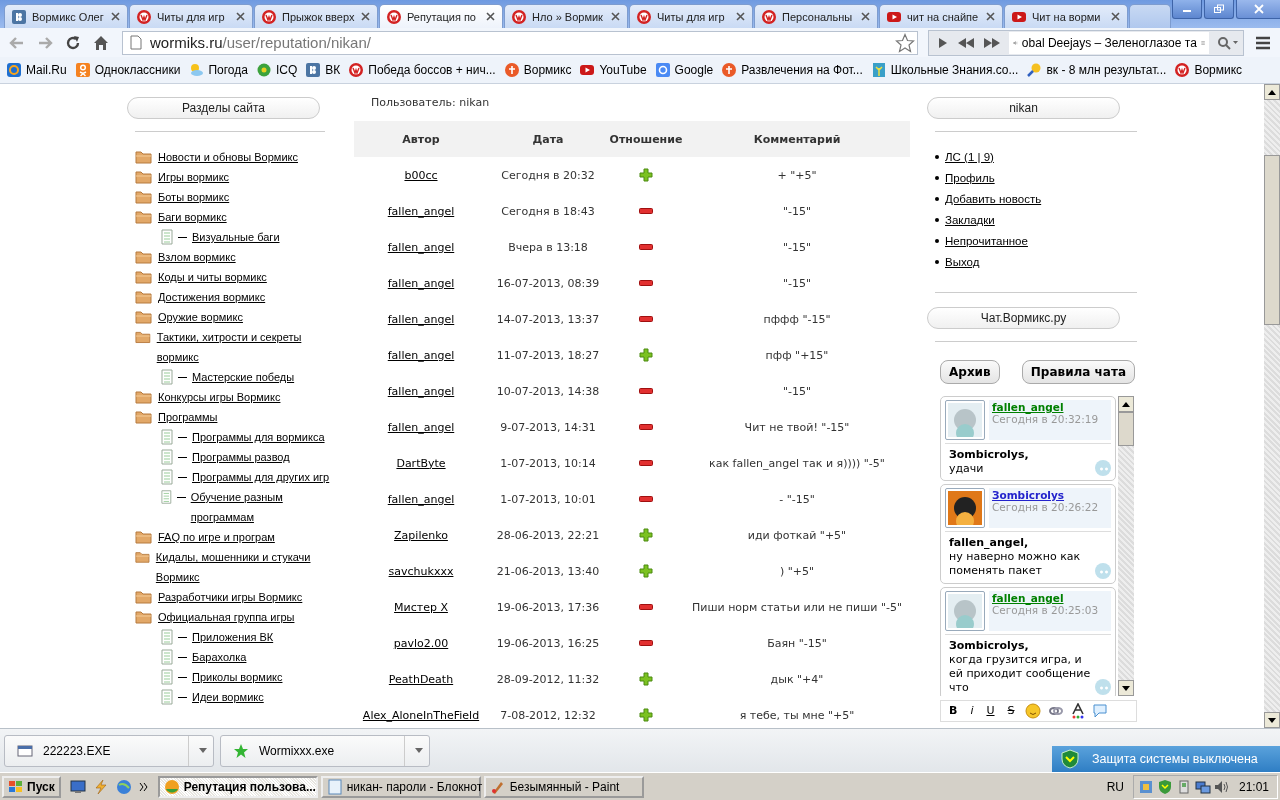 This screenshot has height=800, width=1280. What do you see at coordinates (1228, 42) in the screenshot?
I see `search-icon` at bounding box center [1228, 42].